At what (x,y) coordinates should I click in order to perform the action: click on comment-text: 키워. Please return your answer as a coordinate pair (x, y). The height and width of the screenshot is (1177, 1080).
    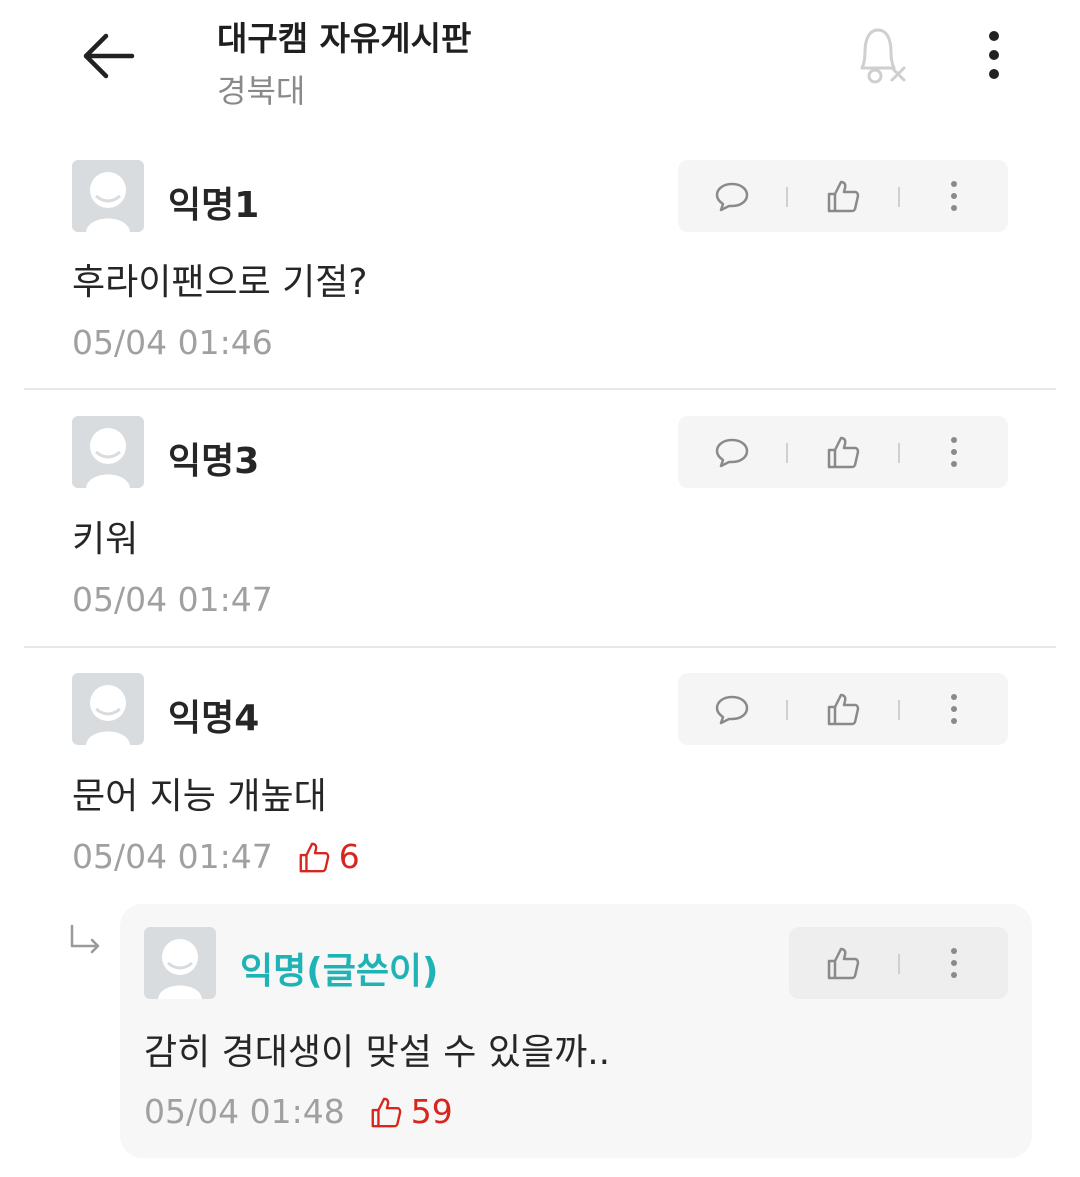
    Looking at the image, I should click on (105, 539).